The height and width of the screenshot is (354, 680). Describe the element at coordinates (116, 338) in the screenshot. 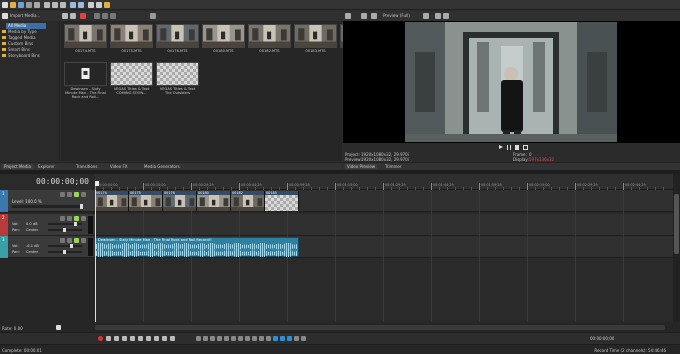

I see `play-from-start-icon` at that location.